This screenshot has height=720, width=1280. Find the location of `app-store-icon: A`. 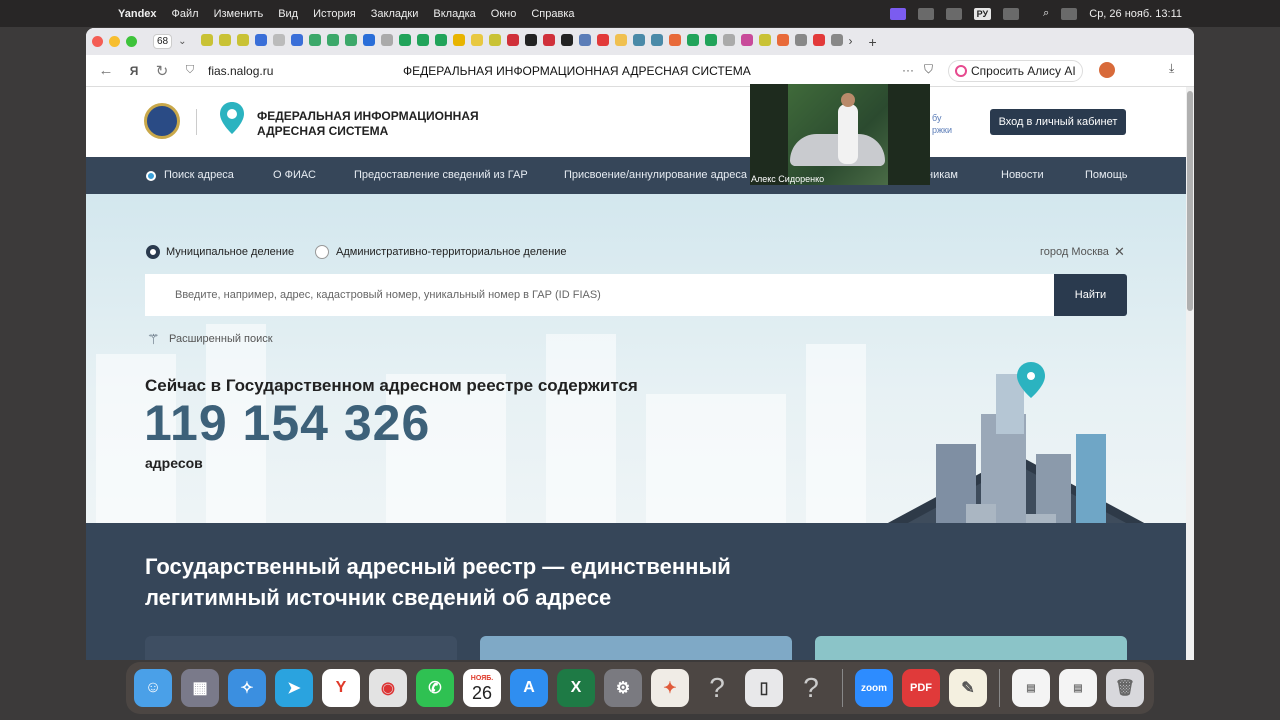

app-store-icon: A is located at coordinates (529, 688).